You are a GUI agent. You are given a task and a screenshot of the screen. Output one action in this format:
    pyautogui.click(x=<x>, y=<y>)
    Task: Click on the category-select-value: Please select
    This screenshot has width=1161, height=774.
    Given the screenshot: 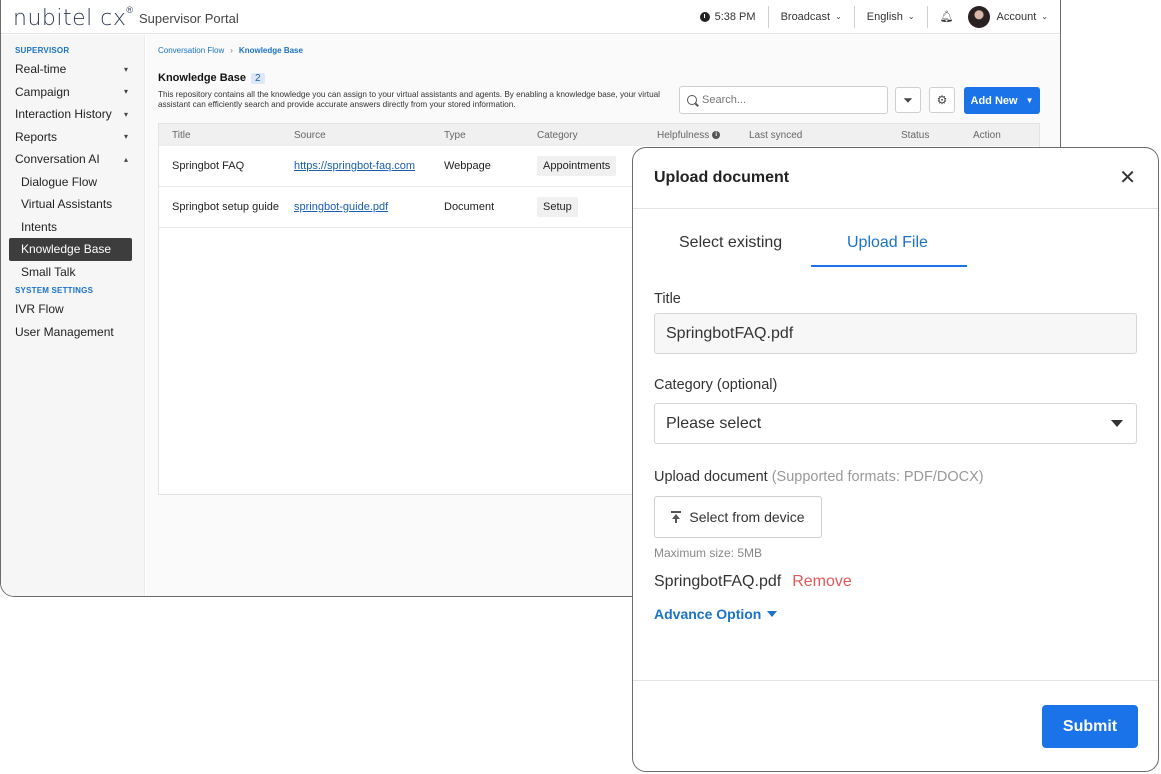 What is the action you would take?
    pyautogui.click(x=714, y=423)
    